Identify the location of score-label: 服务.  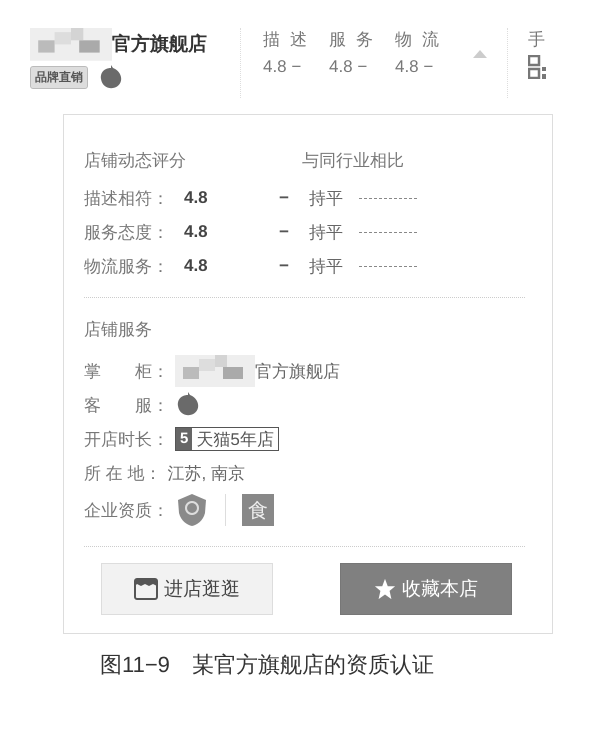
(356, 40).